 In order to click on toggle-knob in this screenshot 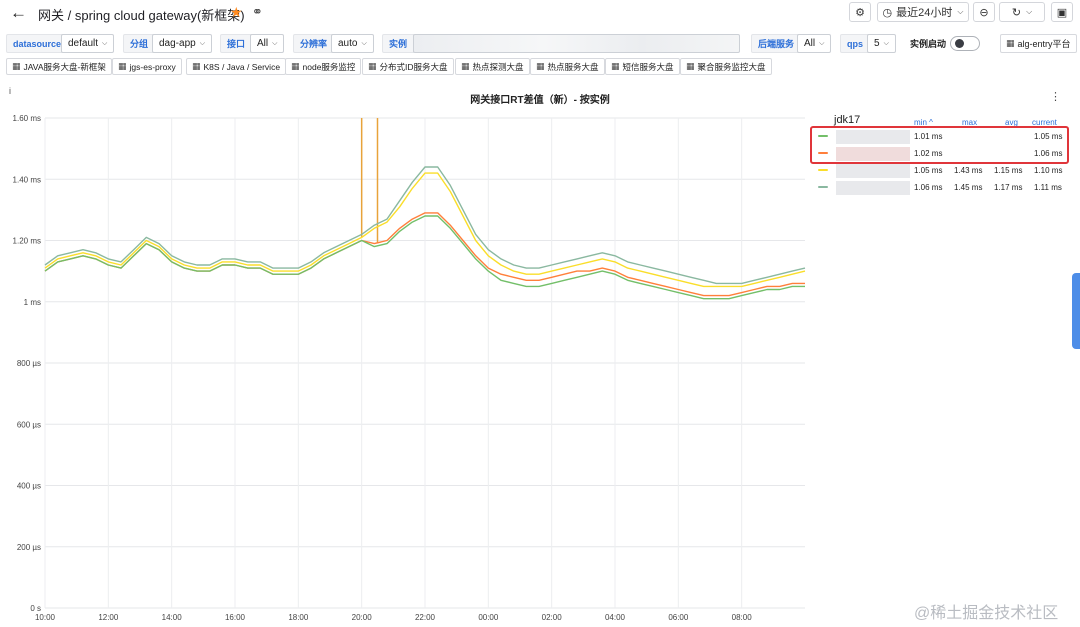, I will do `click(959, 43)`.